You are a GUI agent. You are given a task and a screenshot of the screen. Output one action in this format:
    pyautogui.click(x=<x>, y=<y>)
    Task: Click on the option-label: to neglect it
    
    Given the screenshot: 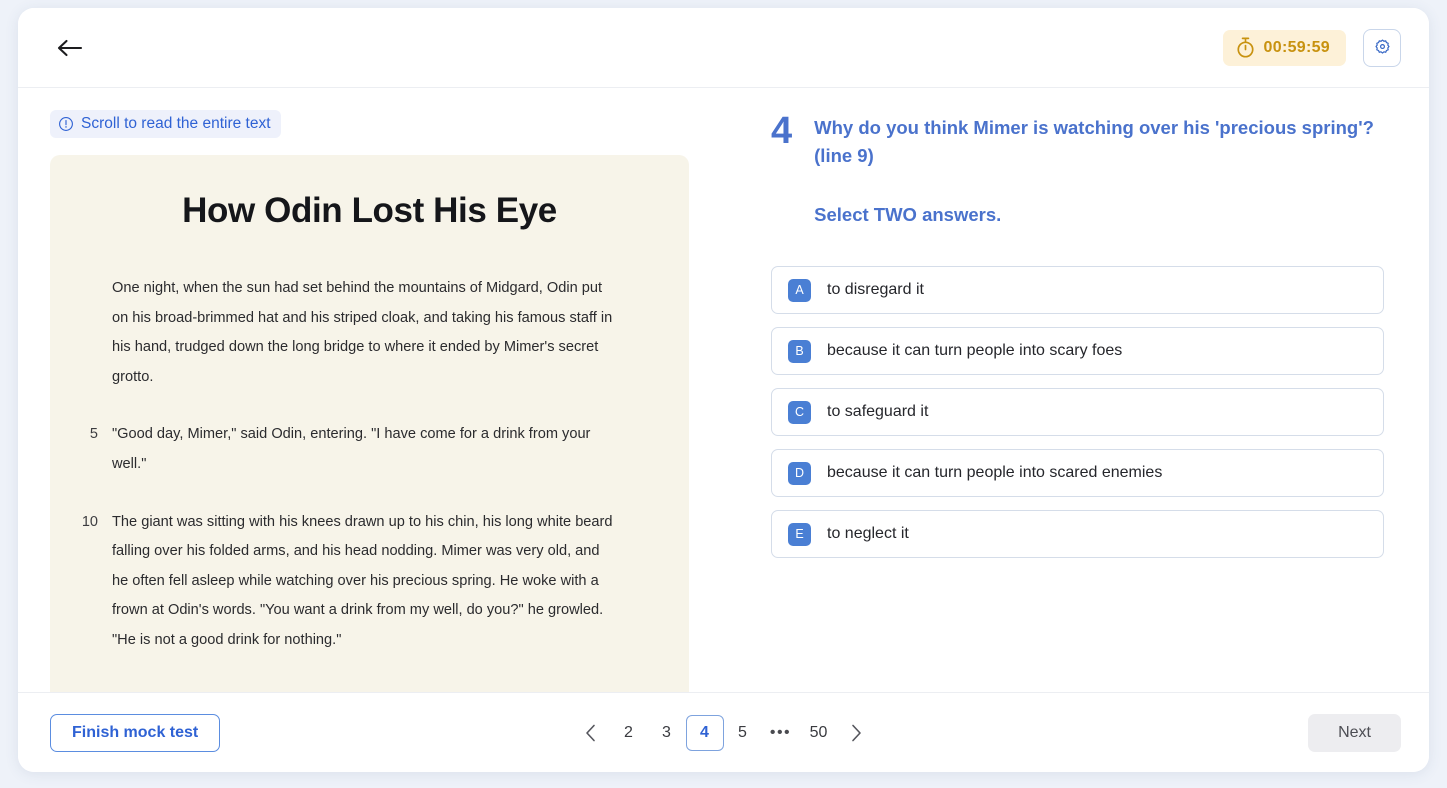 What is the action you would take?
    pyautogui.click(x=868, y=533)
    